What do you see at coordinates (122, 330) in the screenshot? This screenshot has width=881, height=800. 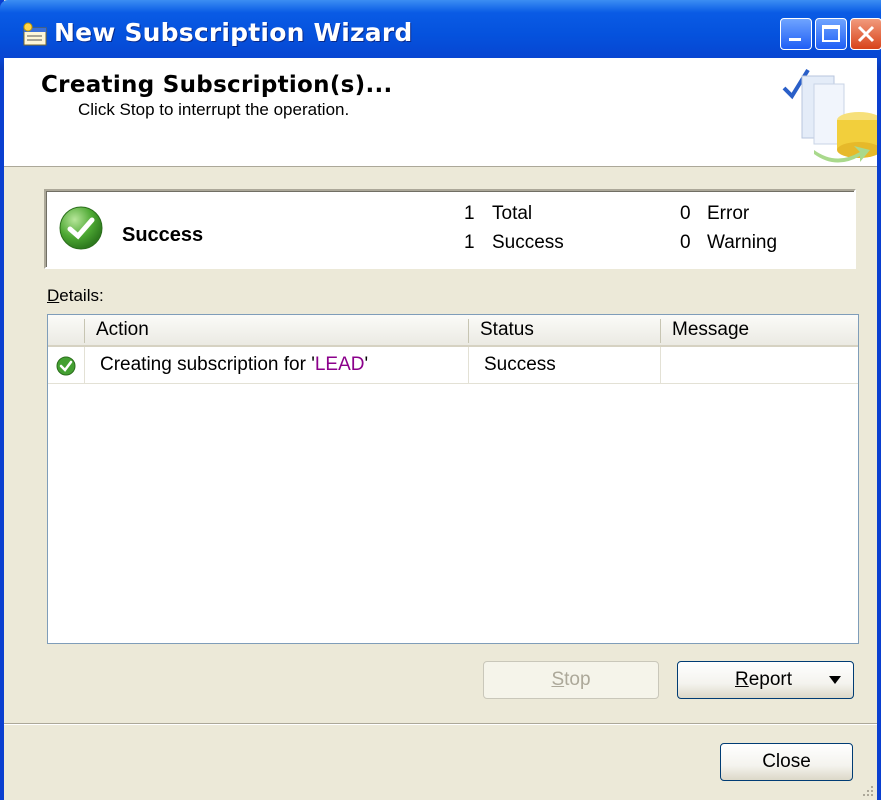 I see `column-header-action: Action` at bounding box center [122, 330].